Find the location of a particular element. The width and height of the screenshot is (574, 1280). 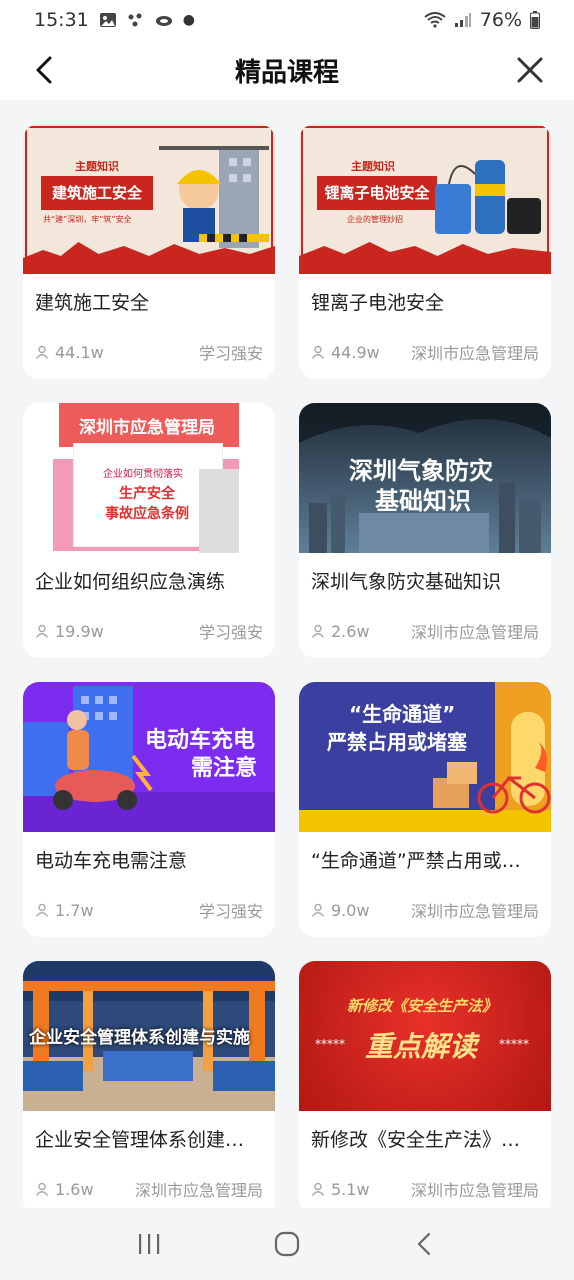

recent-apps-button is located at coordinates (149, 1244).